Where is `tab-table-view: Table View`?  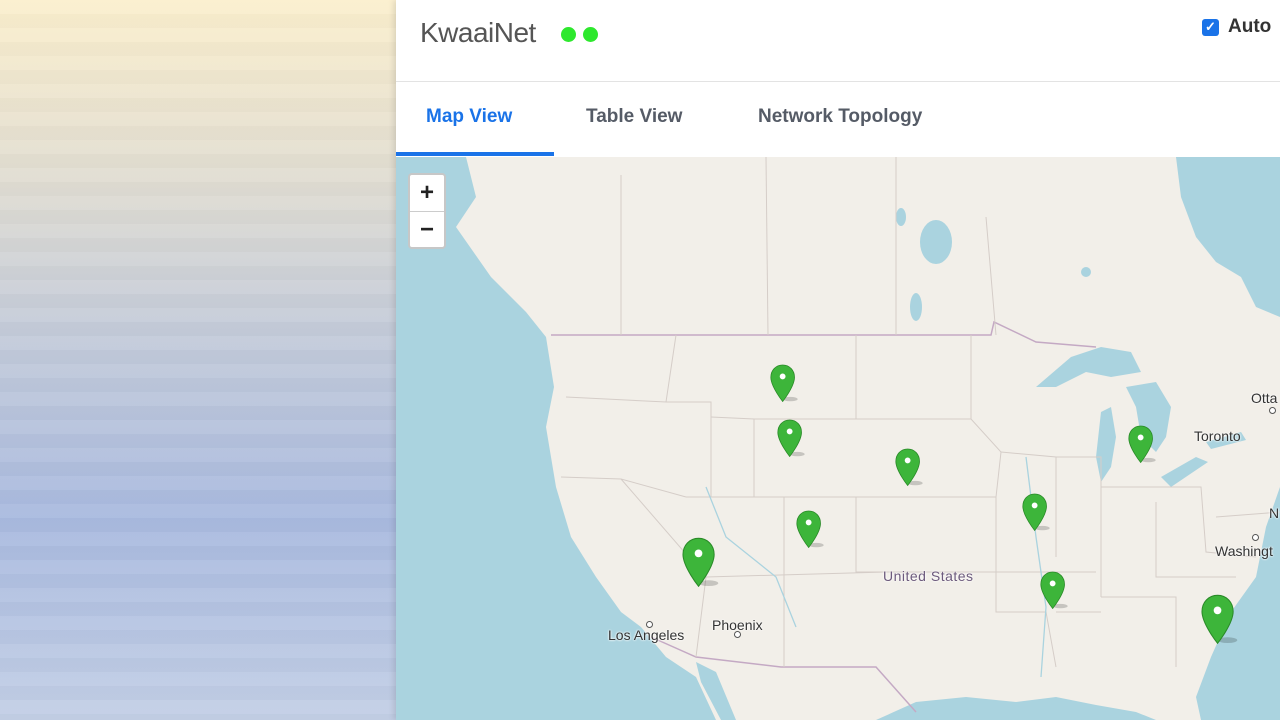 tab-table-view: Table View is located at coordinates (634, 119).